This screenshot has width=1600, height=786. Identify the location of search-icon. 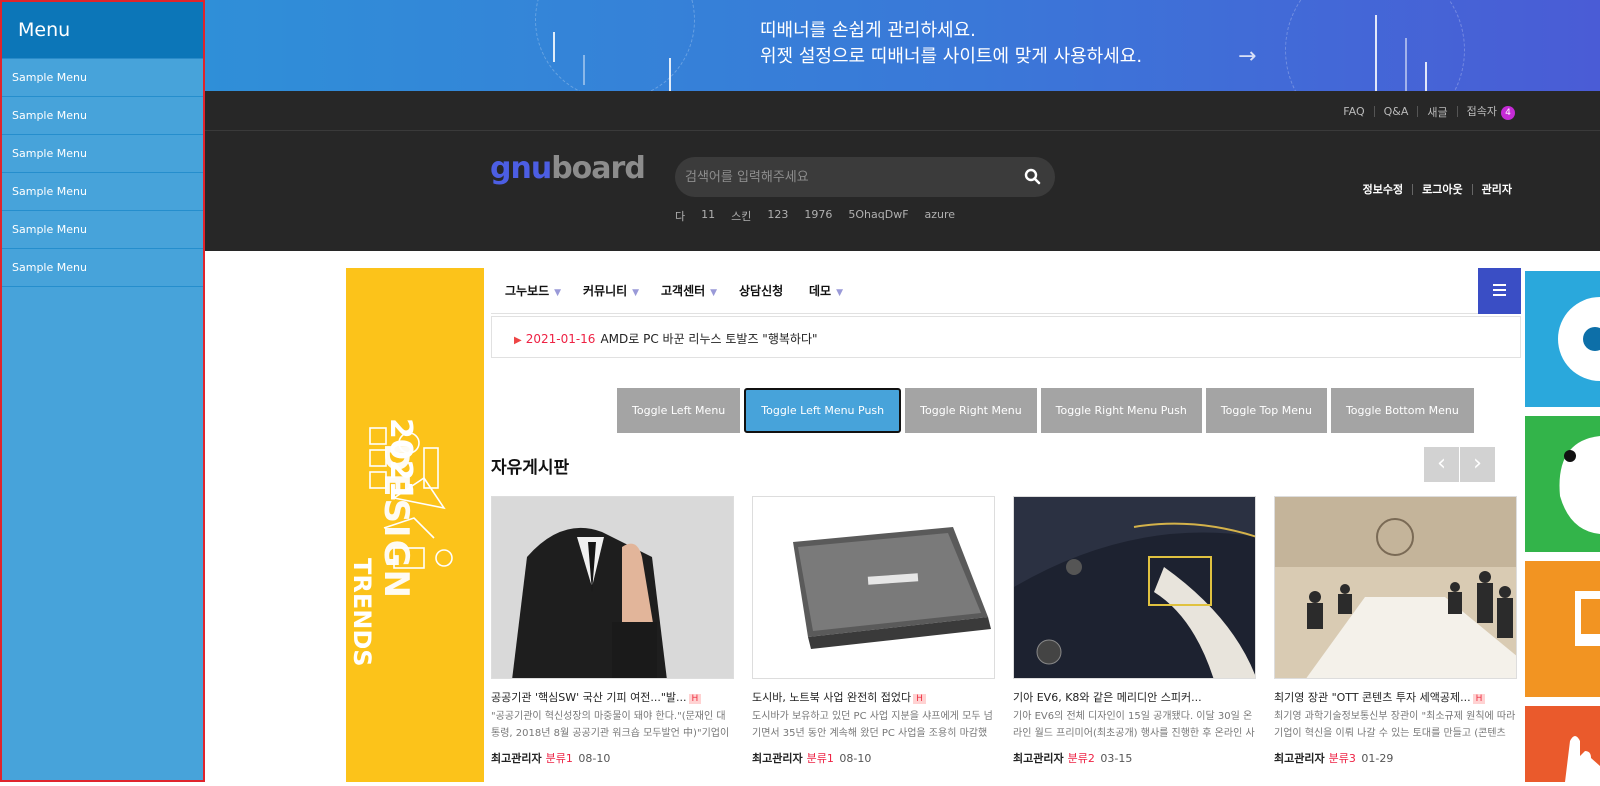
(1033, 177).